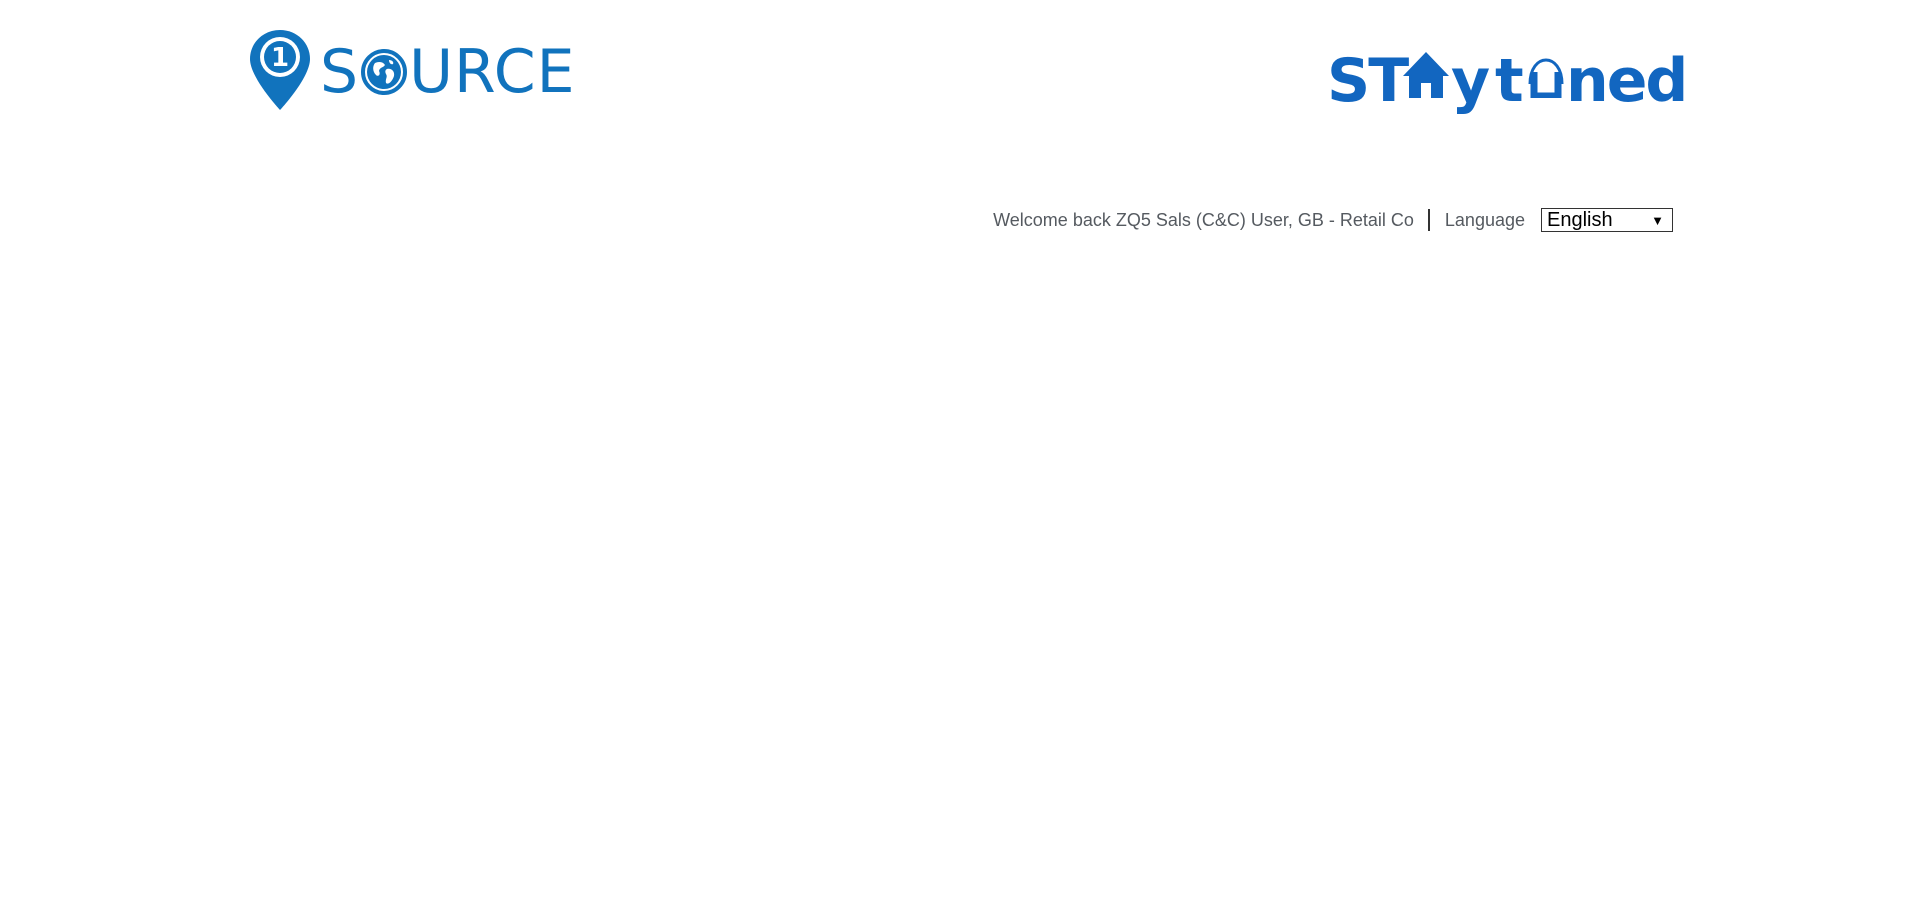 Image resolution: width=1920 pixels, height=915 pixels. Describe the element at coordinates (492, 72) in the screenshot. I see `wordmark-urce: URCE` at that location.